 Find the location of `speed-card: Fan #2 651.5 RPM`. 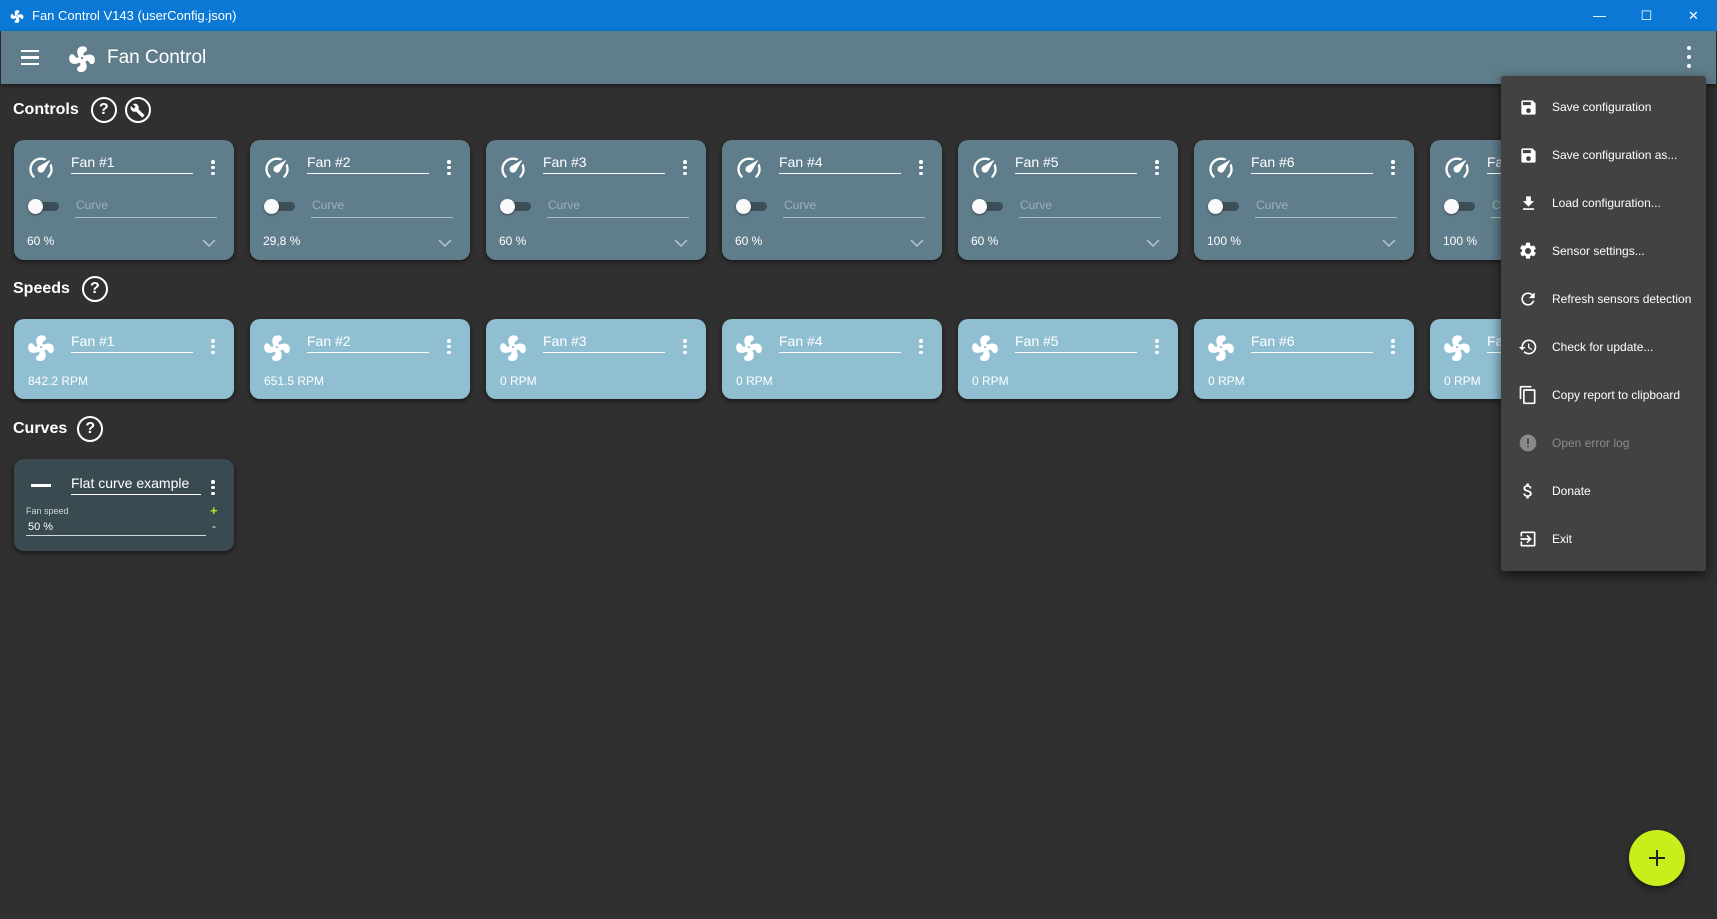

speed-card: Fan #2 651.5 RPM is located at coordinates (360, 359).